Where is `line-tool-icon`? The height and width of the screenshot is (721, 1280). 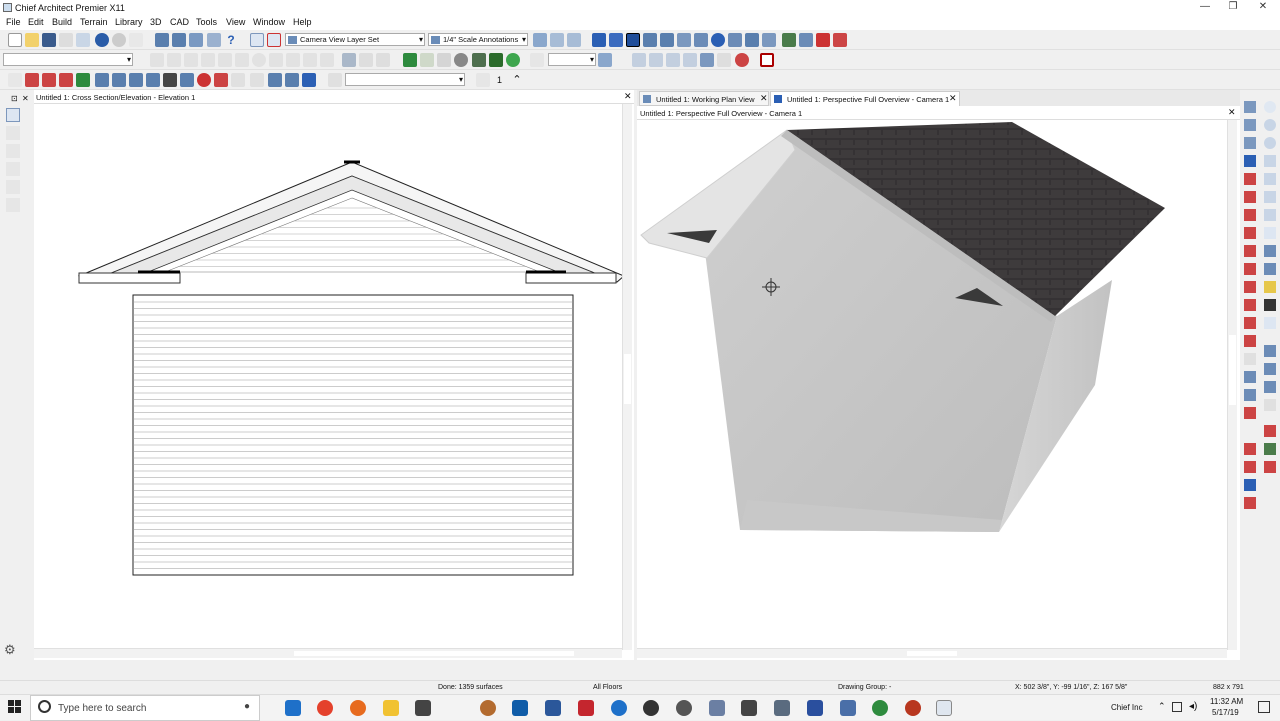 line-tool-icon is located at coordinates (225, 60).